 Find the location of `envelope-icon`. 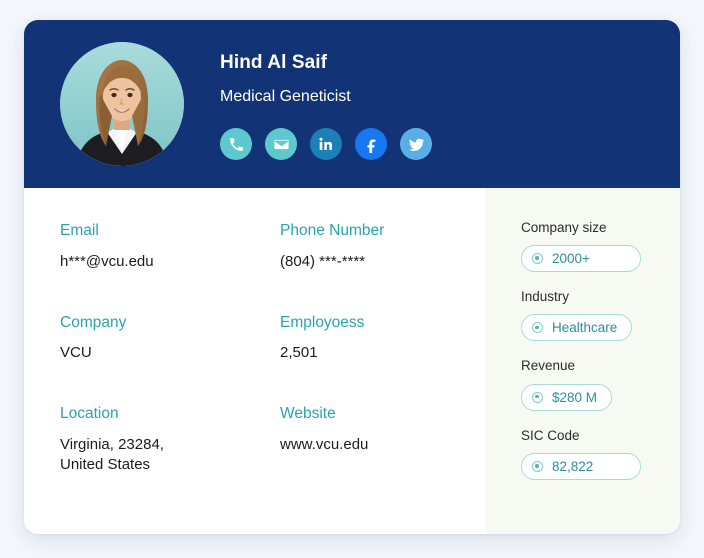

envelope-icon is located at coordinates (281, 144).